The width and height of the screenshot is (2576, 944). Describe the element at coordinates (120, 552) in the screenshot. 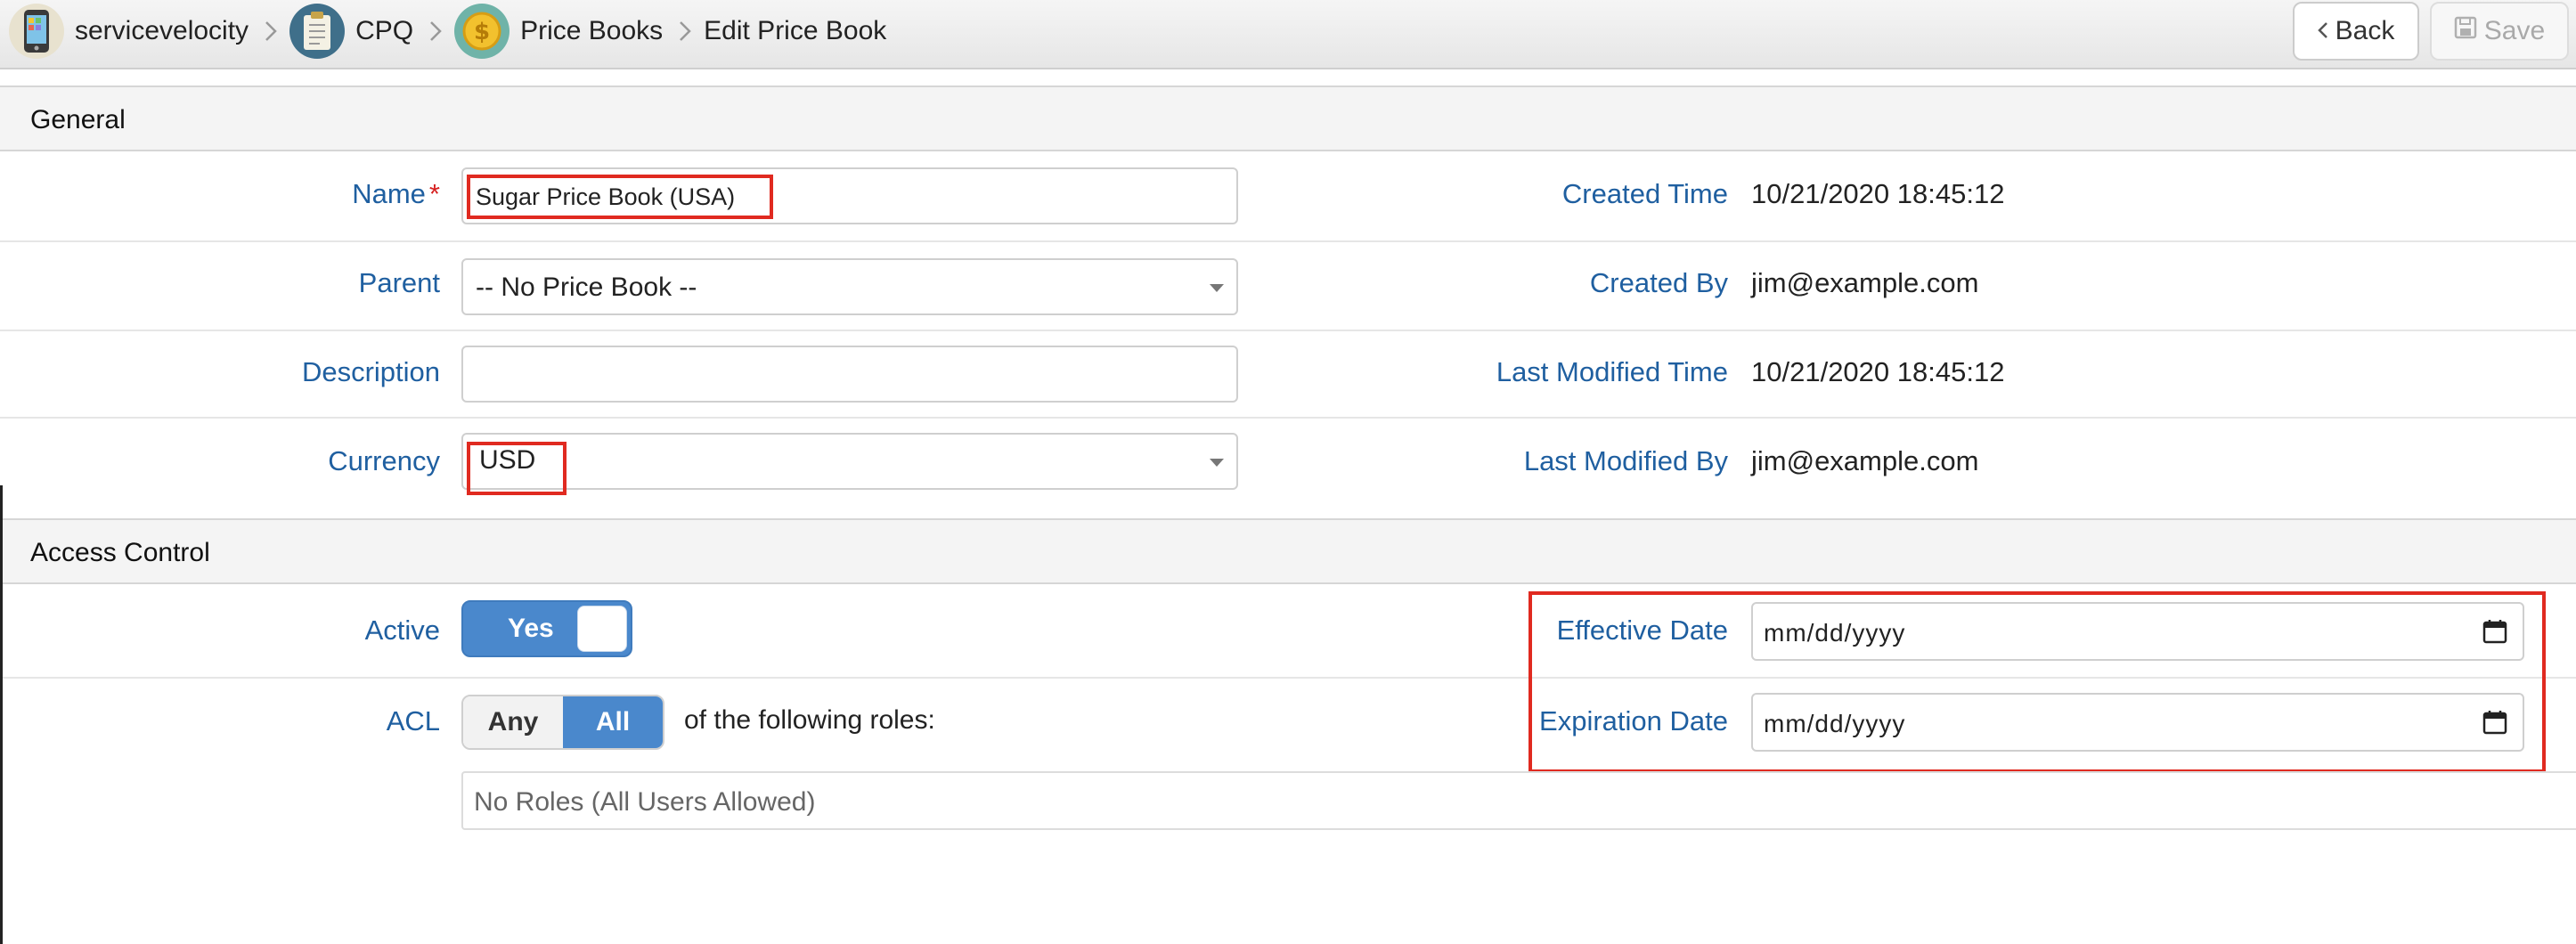

I see `section-title-access-control: Access Control` at that location.